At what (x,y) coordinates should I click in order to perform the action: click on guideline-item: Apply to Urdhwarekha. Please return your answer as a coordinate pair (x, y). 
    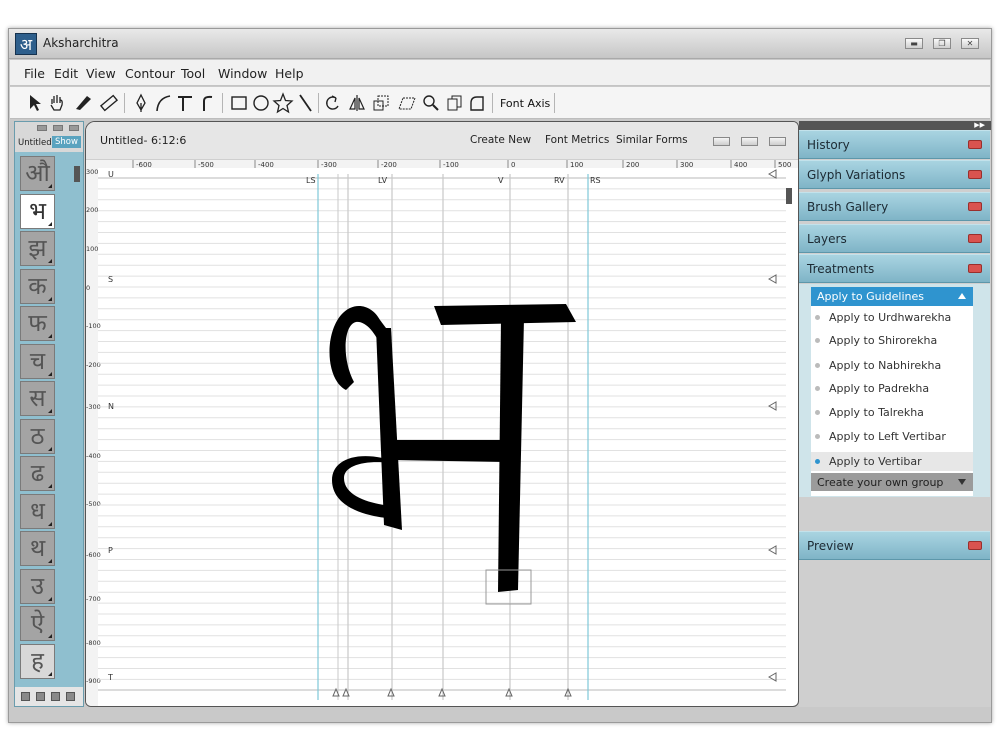
    Looking at the image, I should click on (892, 317).